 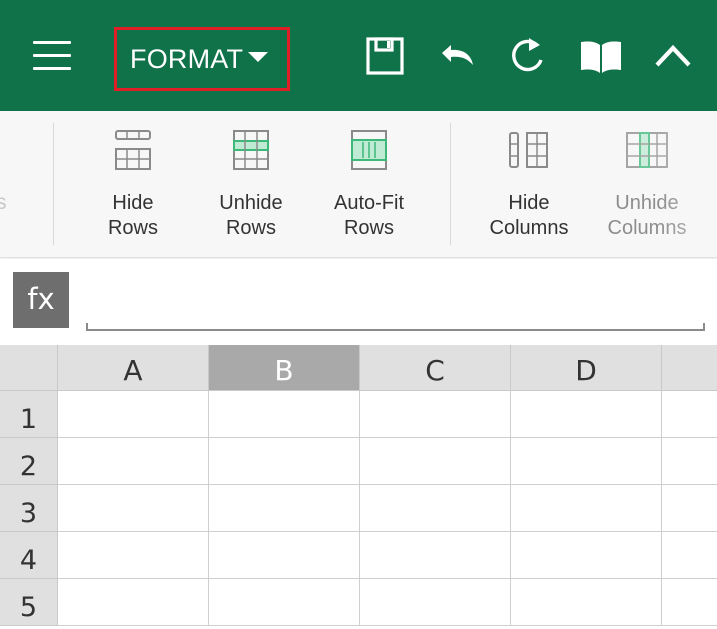 What do you see at coordinates (529, 216) in the screenshot?
I see `hide-columns-label: Hide Columns` at bounding box center [529, 216].